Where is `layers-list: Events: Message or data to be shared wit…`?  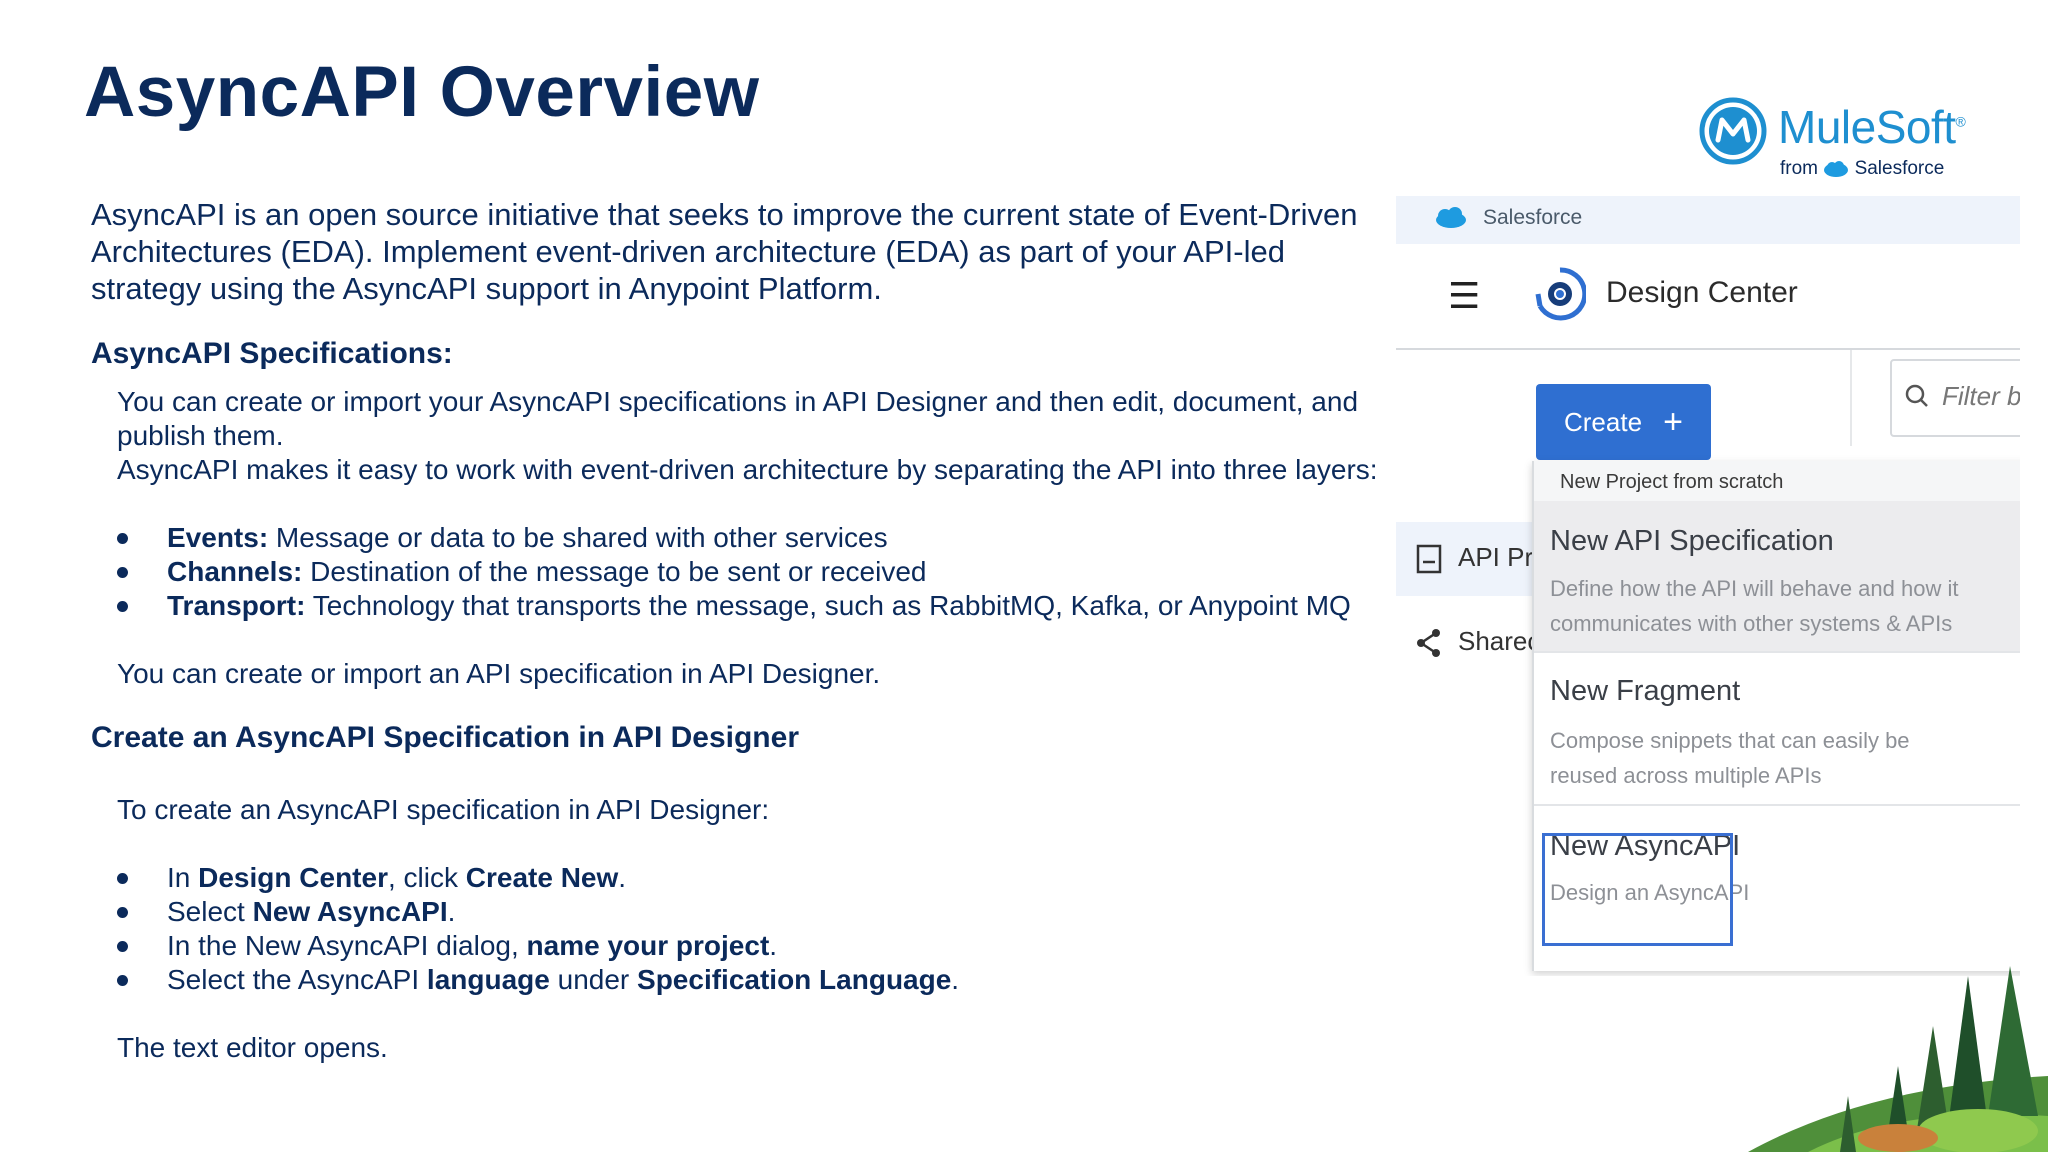
layers-list: Events: Message or data to be shared wit… is located at coordinates (754, 572).